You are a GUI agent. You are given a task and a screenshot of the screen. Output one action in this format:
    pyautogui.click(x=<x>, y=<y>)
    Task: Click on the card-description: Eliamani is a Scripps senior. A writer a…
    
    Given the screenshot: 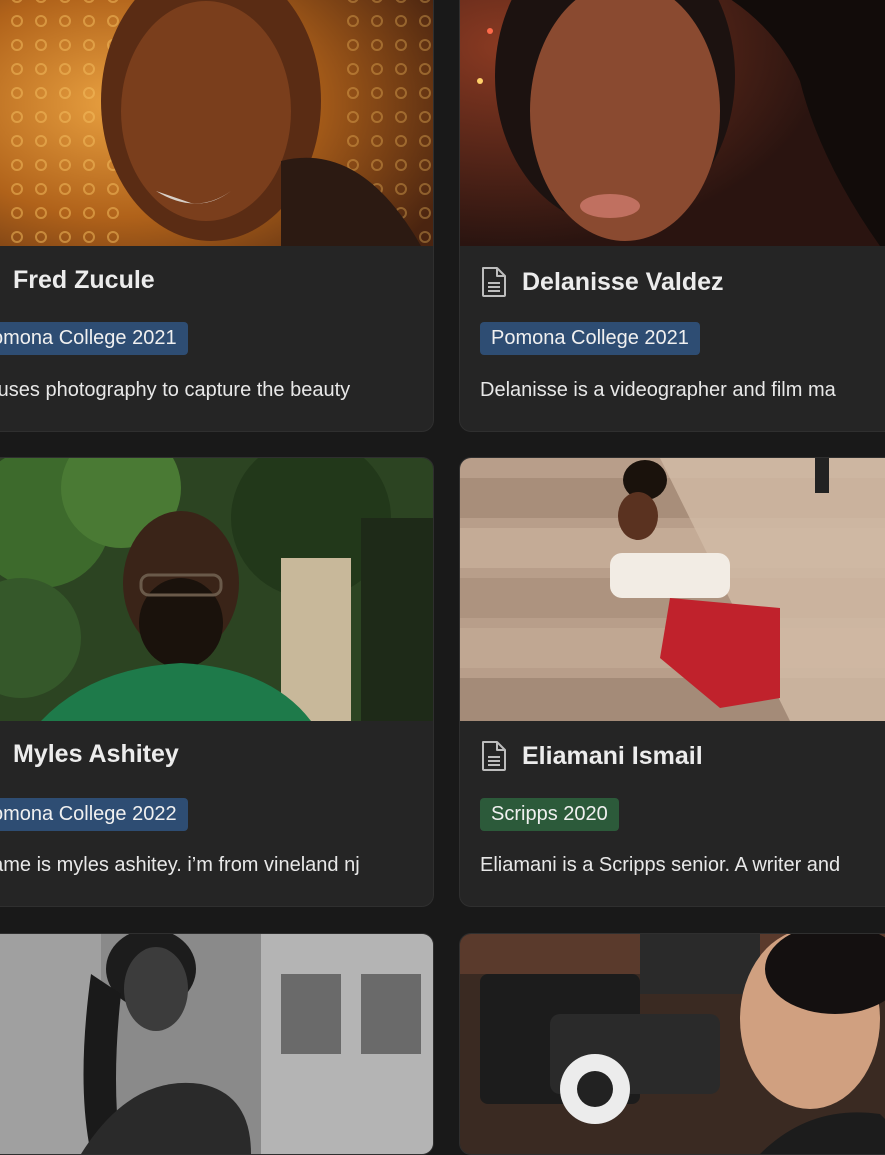 What is the action you would take?
    pyautogui.click(x=660, y=865)
    